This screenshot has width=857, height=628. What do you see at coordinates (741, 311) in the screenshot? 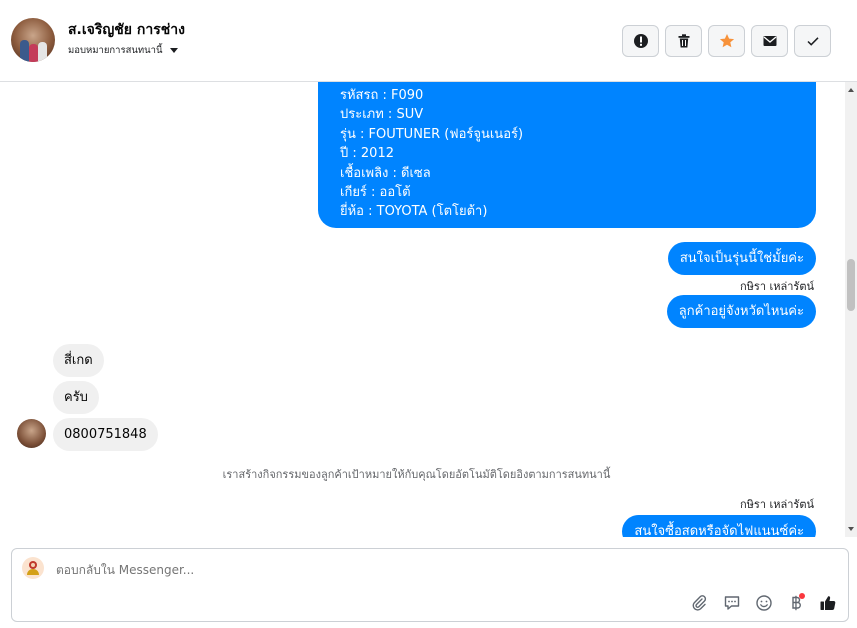
I see `outgoing-message: ลูกค้าอยู่จังหวัดไหนค่ะ` at bounding box center [741, 311].